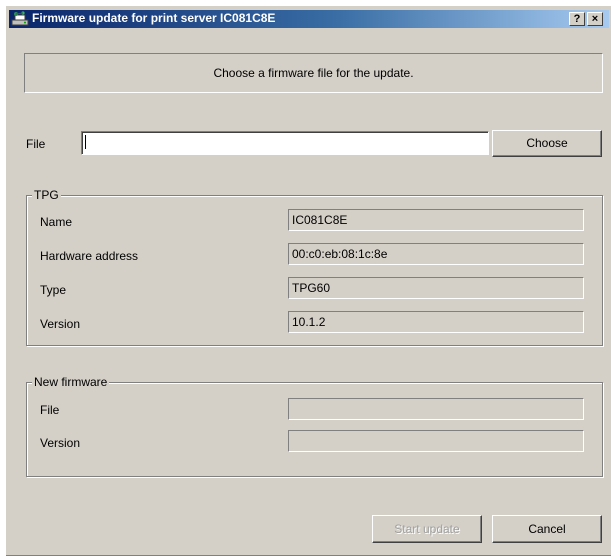 The width and height of the screenshot is (611, 556). Describe the element at coordinates (436, 288) in the screenshot. I see `tpg-type-field: TPG60` at that location.